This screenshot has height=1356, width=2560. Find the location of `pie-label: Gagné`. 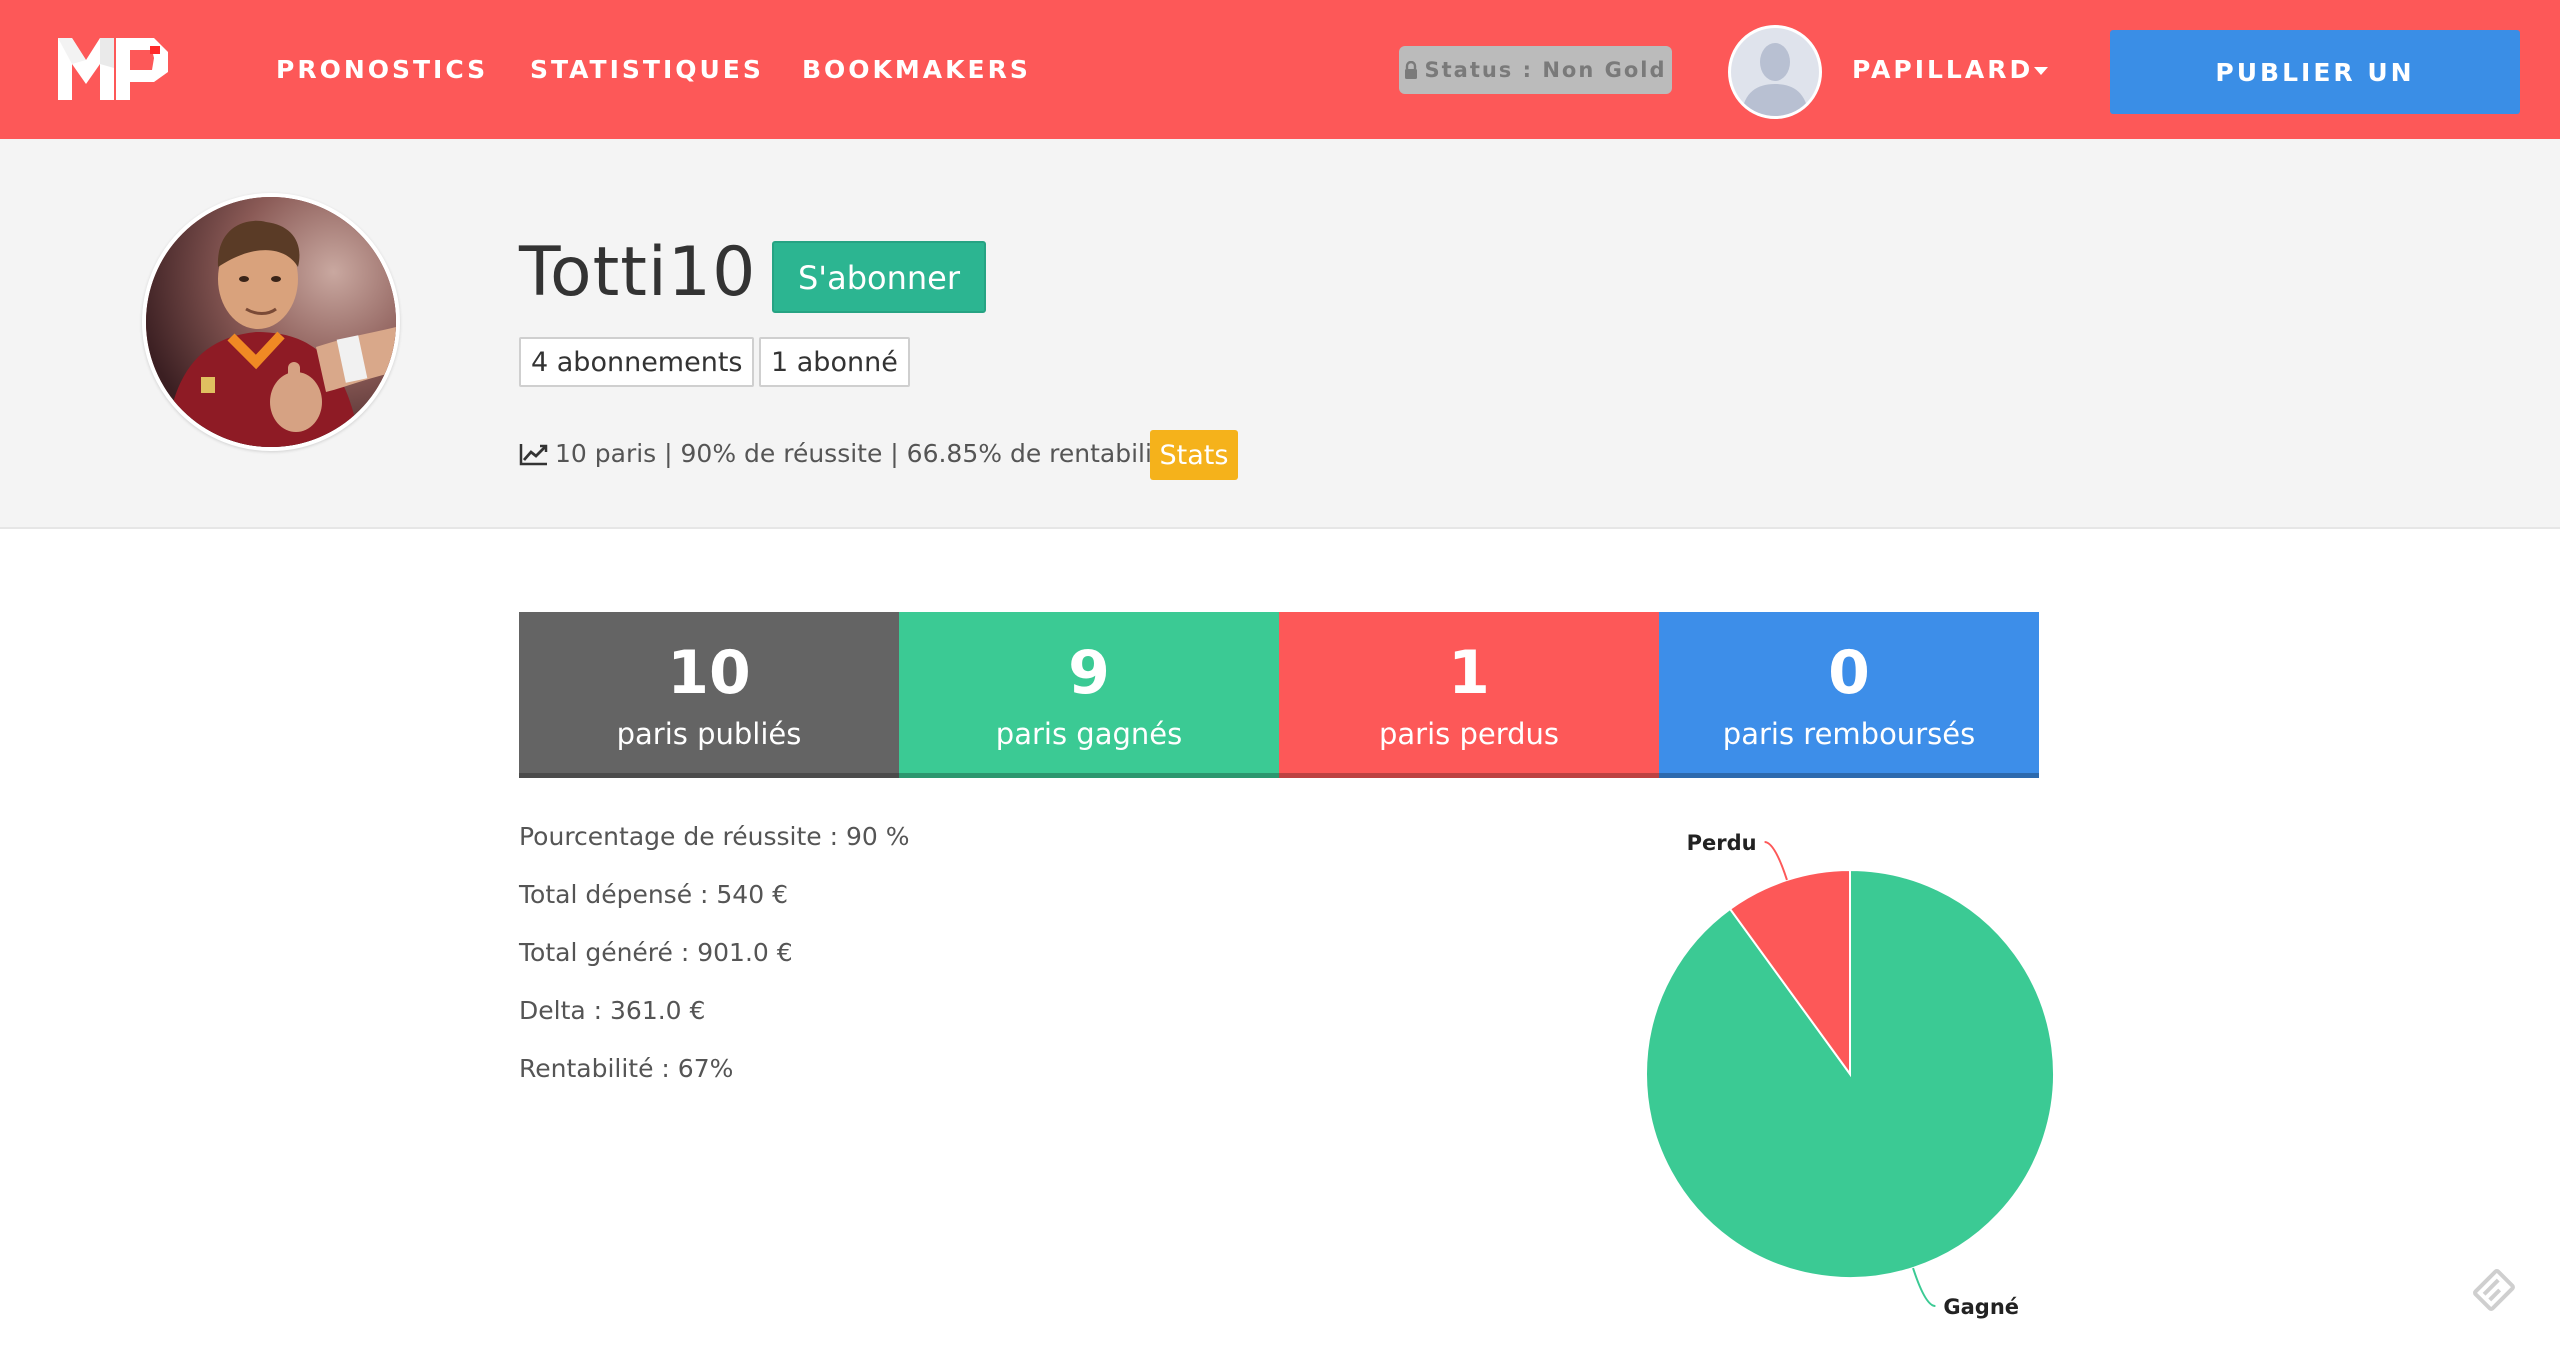

pie-label: Gagné is located at coordinates (1981, 1307).